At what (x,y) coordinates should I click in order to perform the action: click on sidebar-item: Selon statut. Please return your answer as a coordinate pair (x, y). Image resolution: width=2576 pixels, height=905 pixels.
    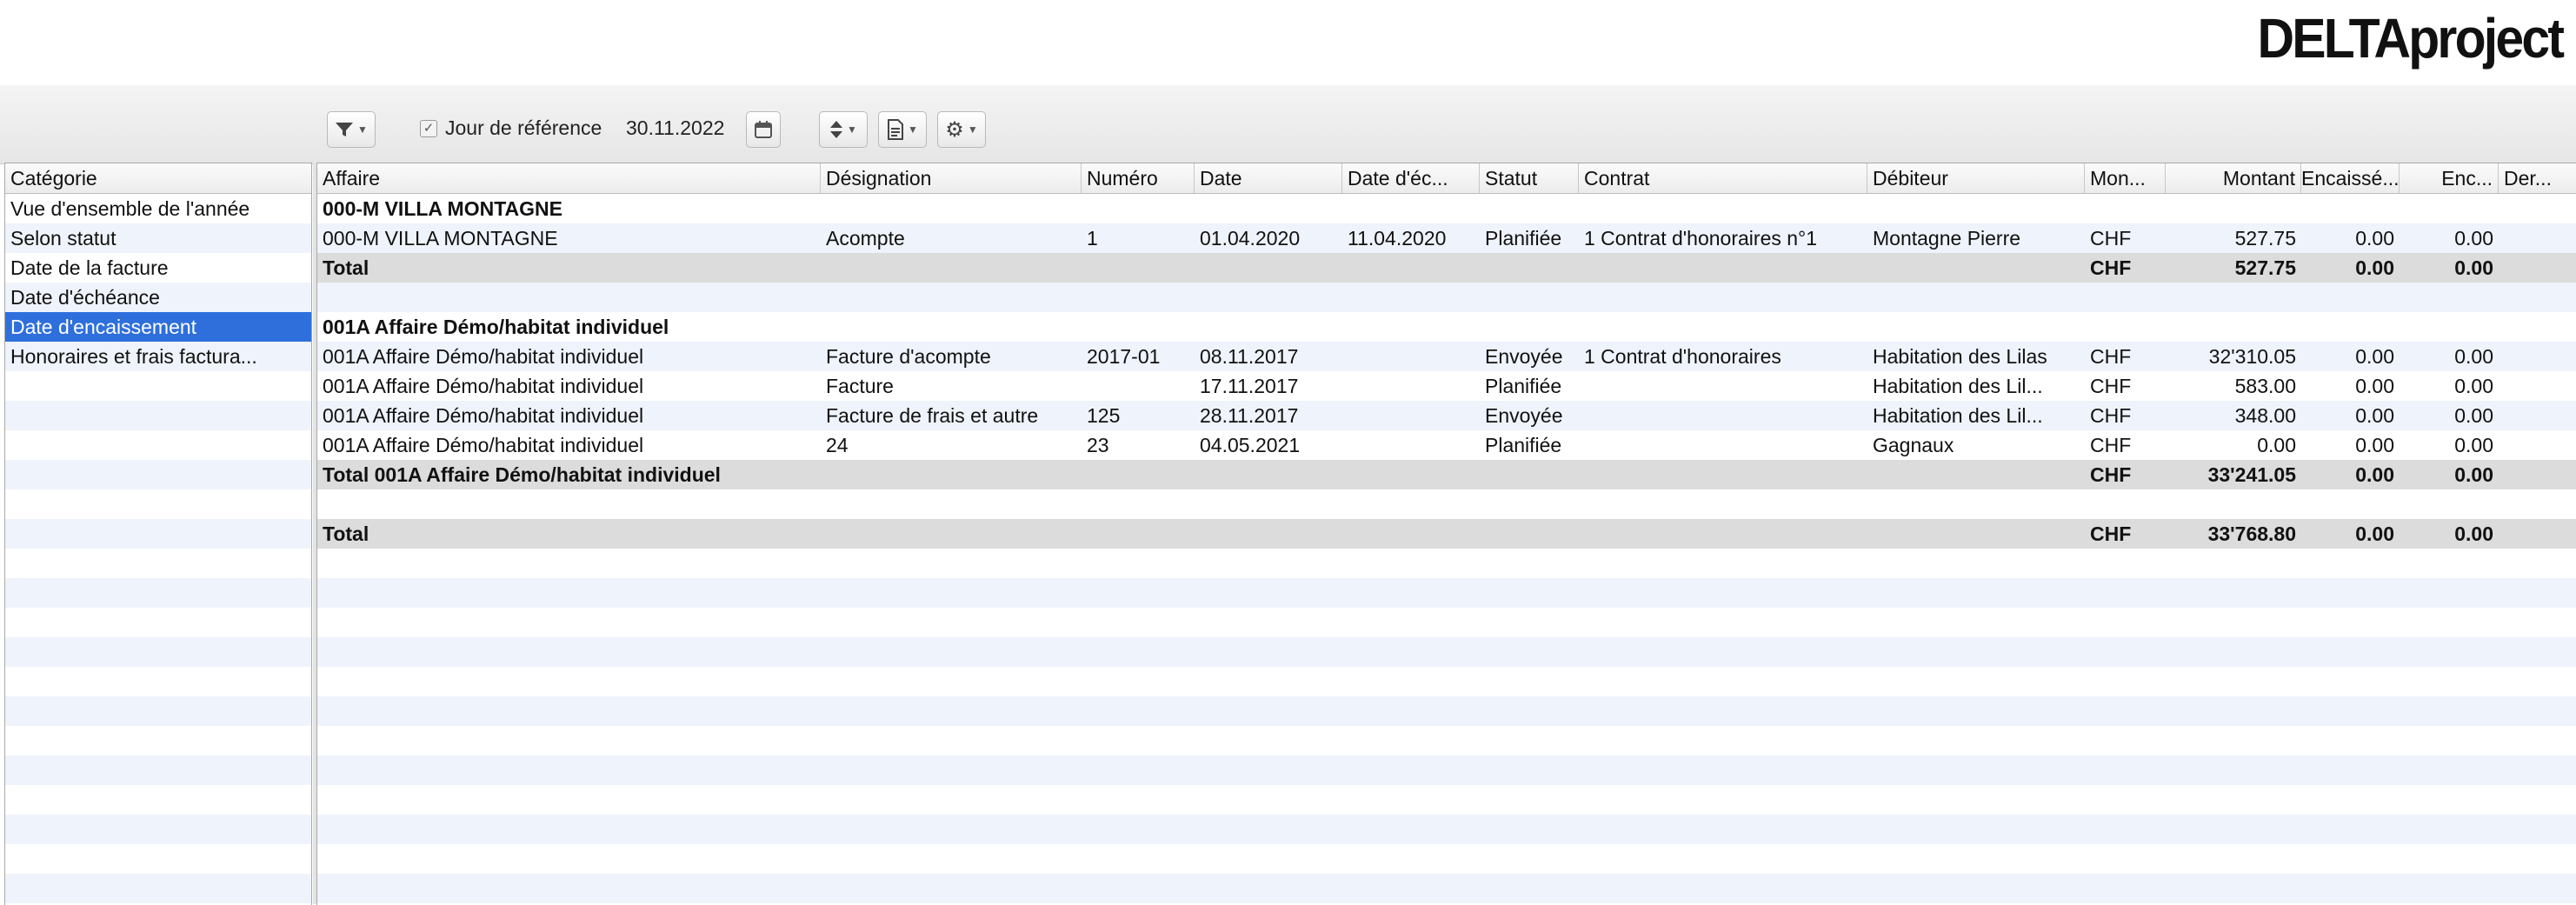
    Looking at the image, I should click on (158, 238).